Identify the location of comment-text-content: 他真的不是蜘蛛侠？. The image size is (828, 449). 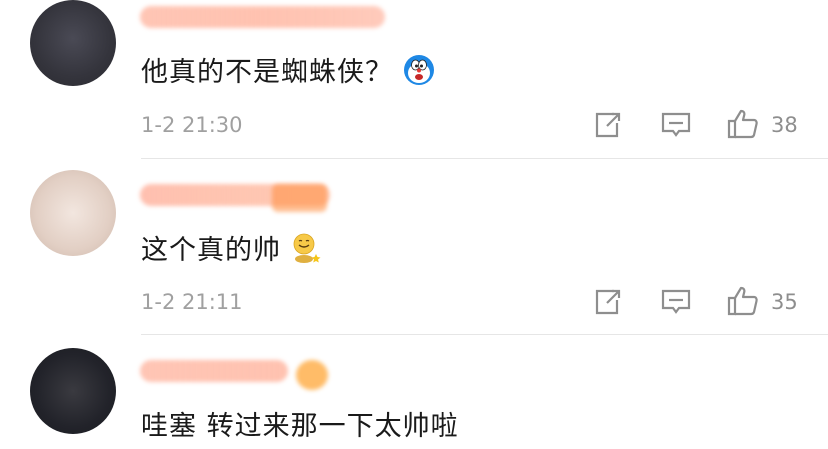
(267, 72).